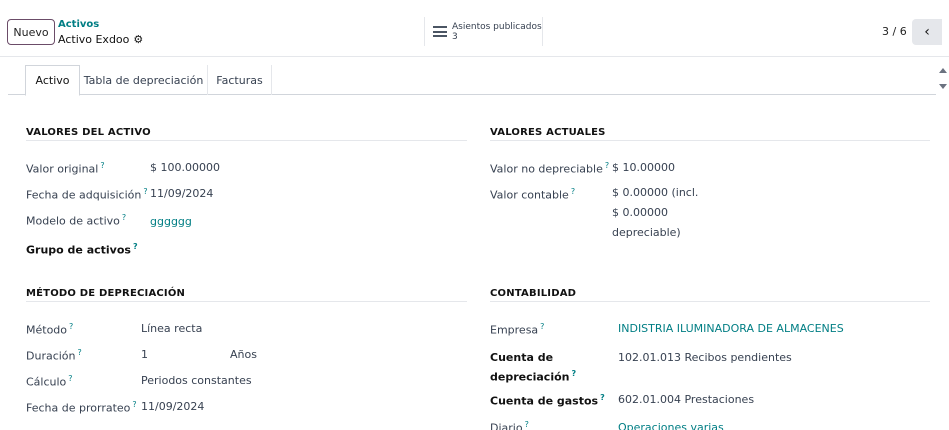 The height and width of the screenshot is (430, 949). I want to click on depreciation-account-label: Cuenta de depreciación?, so click(533, 368).